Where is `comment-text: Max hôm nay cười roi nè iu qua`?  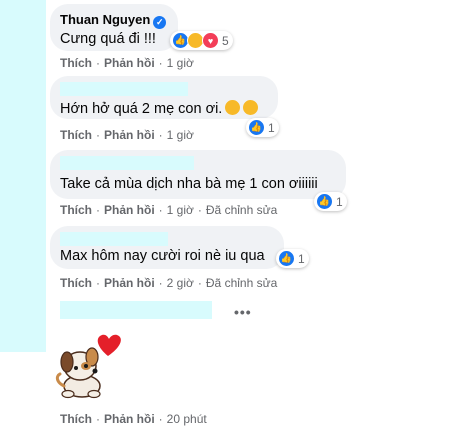 comment-text: Max hôm nay cười roi nè iu qua is located at coordinates (162, 256).